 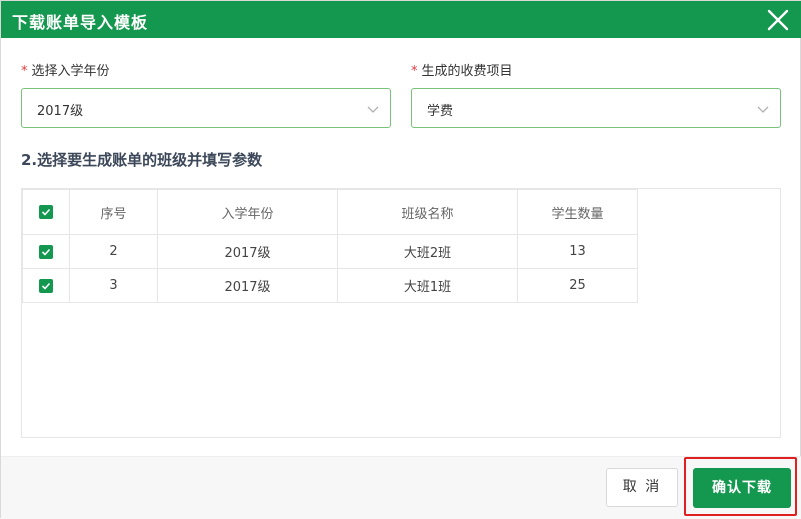 What do you see at coordinates (206, 108) in the screenshot?
I see `enroll-year-select: 2017级` at bounding box center [206, 108].